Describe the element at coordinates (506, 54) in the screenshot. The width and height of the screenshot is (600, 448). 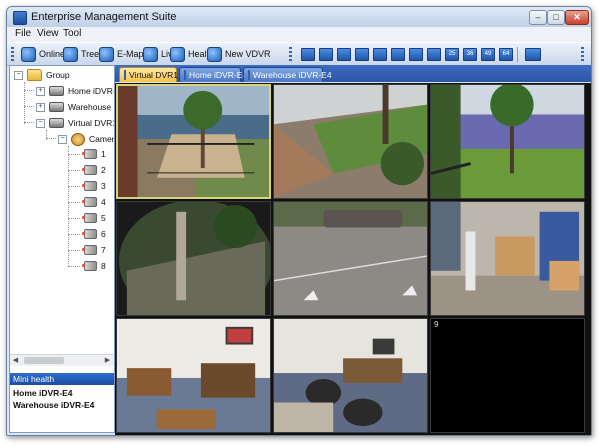
I see `layout-64-button: 64` at that location.